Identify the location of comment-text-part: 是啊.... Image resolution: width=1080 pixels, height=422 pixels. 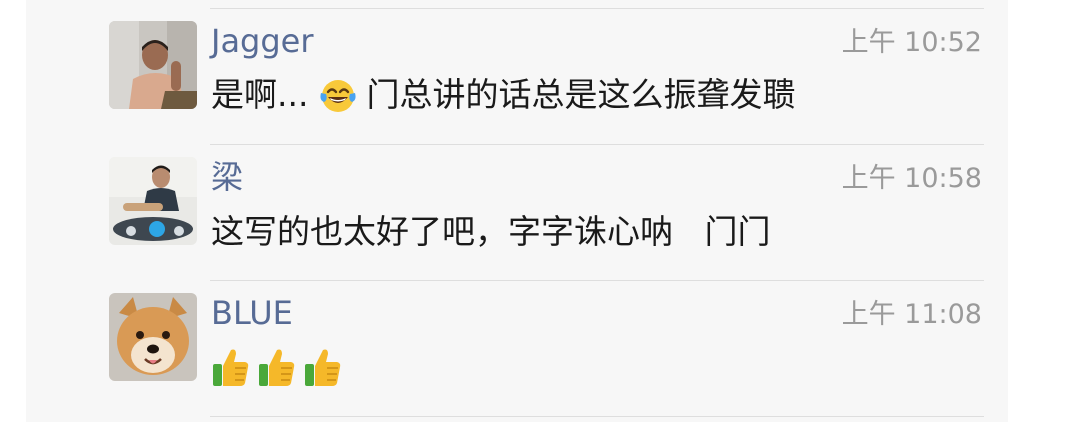
(260, 94).